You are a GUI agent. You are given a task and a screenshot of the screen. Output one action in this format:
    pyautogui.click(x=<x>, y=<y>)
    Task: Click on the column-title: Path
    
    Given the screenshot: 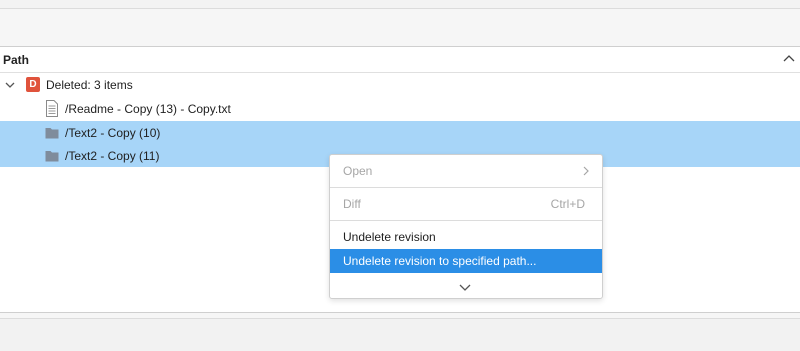 What is the action you would take?
    pyautogui.click(x=16, y=60)
    